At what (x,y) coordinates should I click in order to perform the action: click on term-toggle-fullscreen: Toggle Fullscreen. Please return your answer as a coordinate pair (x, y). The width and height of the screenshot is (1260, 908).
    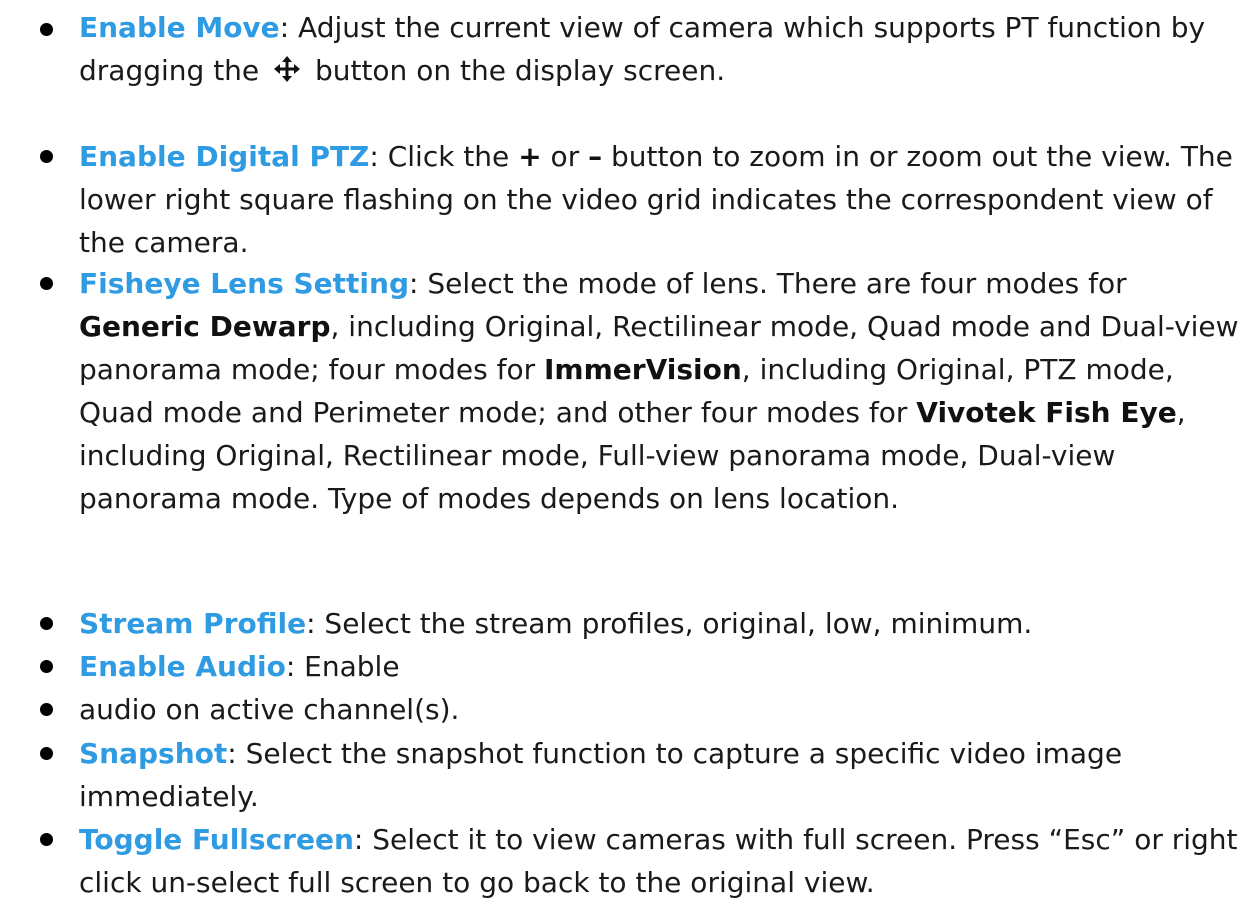
    Looking at the image, I should click on (216, 839).